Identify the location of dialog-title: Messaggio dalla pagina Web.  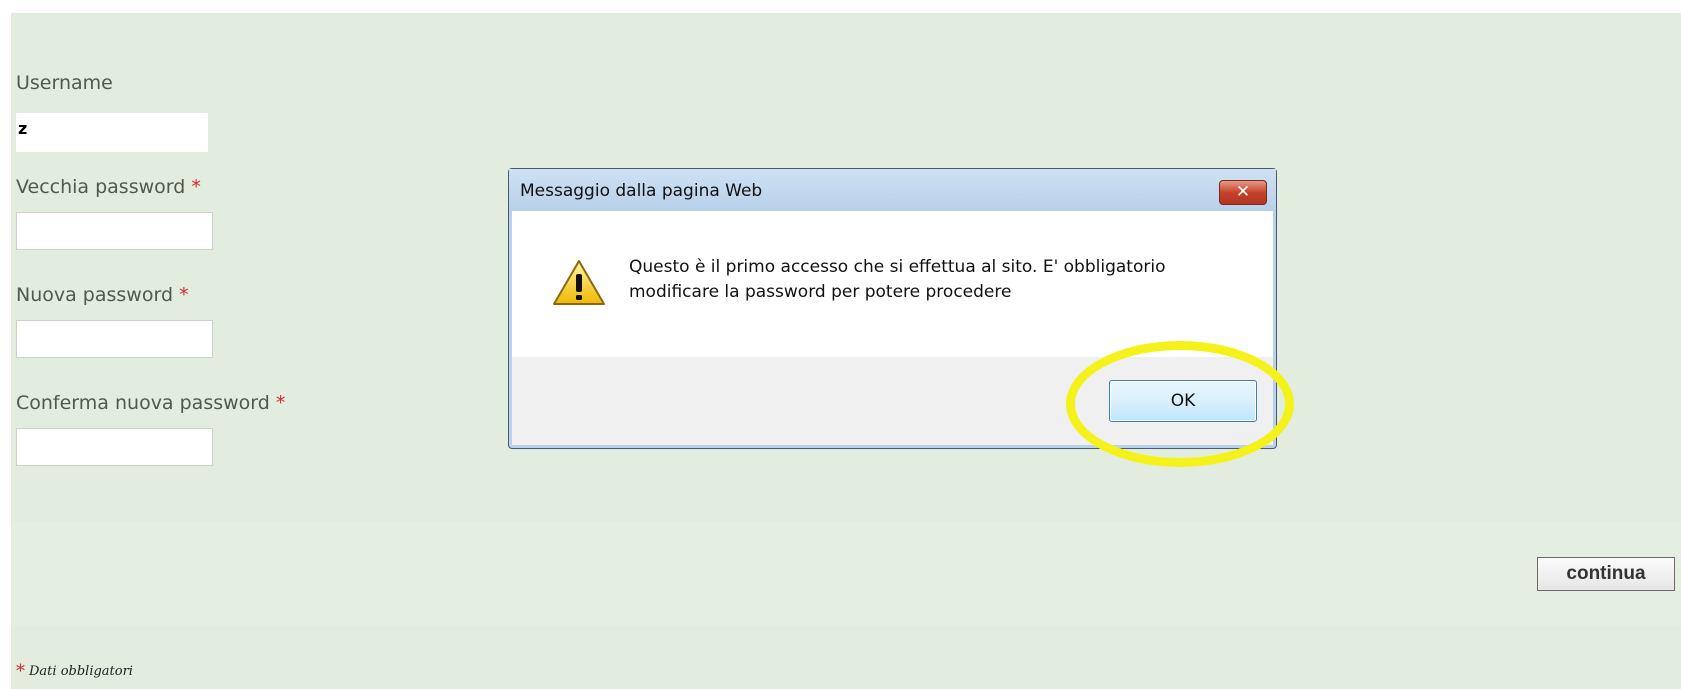
(641, 191).